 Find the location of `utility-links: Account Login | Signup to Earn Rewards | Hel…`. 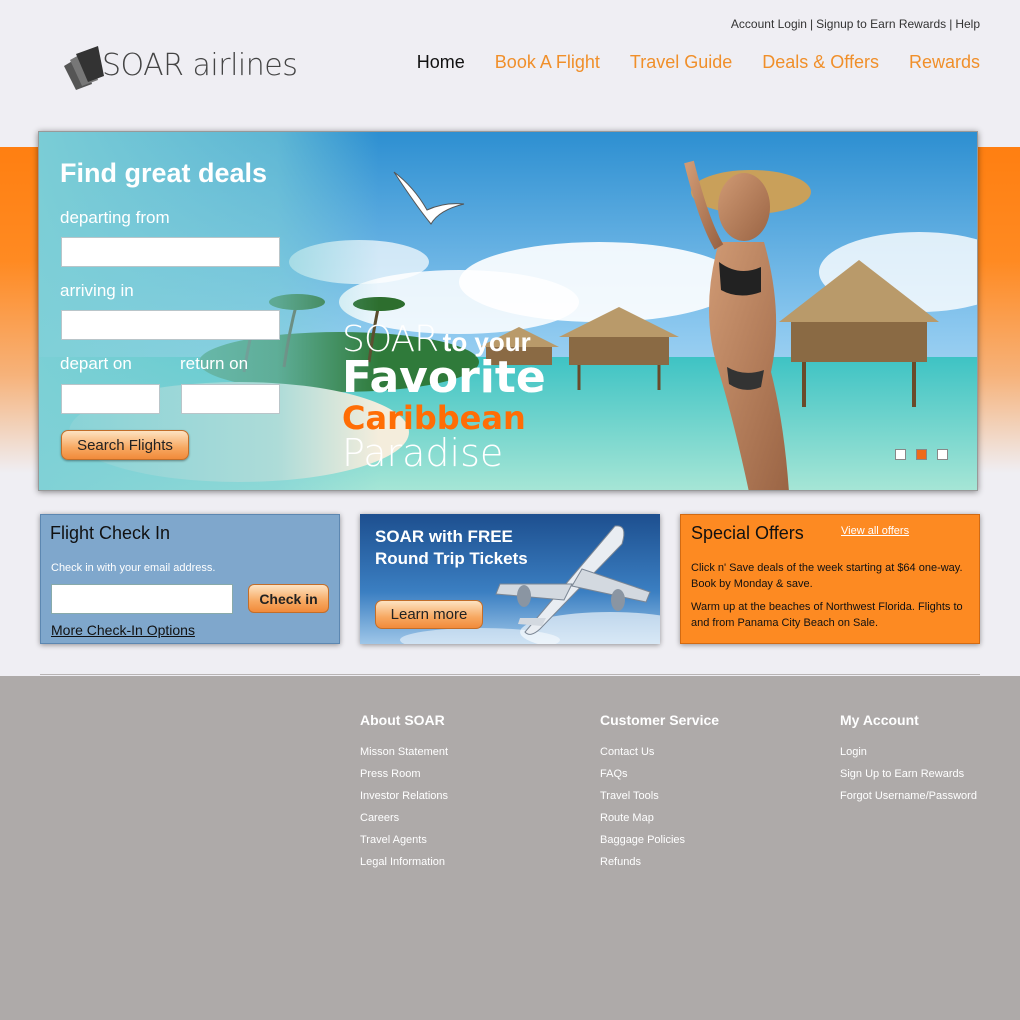

utility-links: Account Login | Signup to Earn Rewards | Hel… is located at coordinates (855, 24).